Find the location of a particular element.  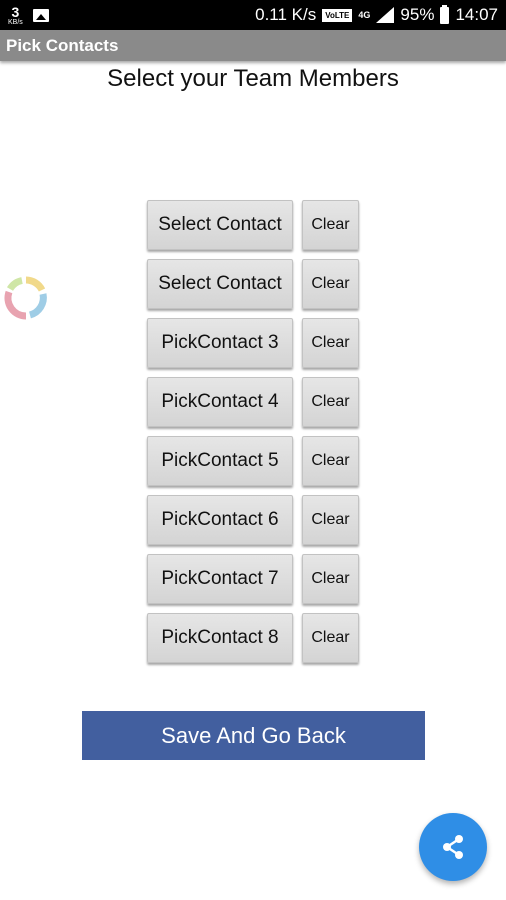

clear-button-2: Clear is located at coordinates (330, 284).